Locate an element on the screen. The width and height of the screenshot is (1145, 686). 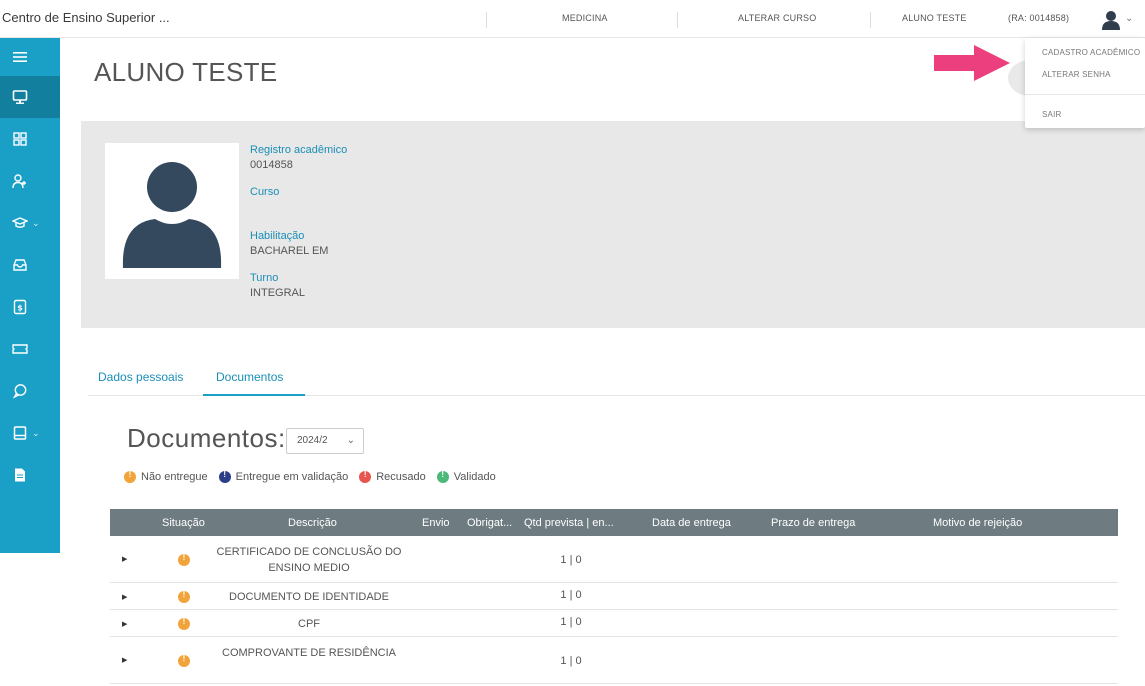
document-description: CERTIFICADO DE CONCLUSÃO DO ENSINO MEDIO is located at coordinates (309, 560).